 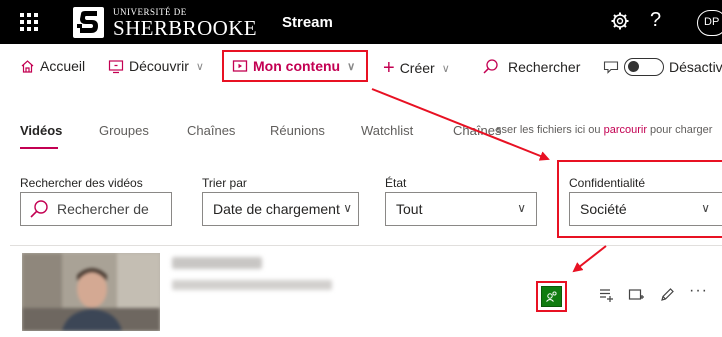 What do you see at coordinates (159, 66) in the screenshot?
I see `nav-discover-label: Découvrir` at bounding box center [159, 66].